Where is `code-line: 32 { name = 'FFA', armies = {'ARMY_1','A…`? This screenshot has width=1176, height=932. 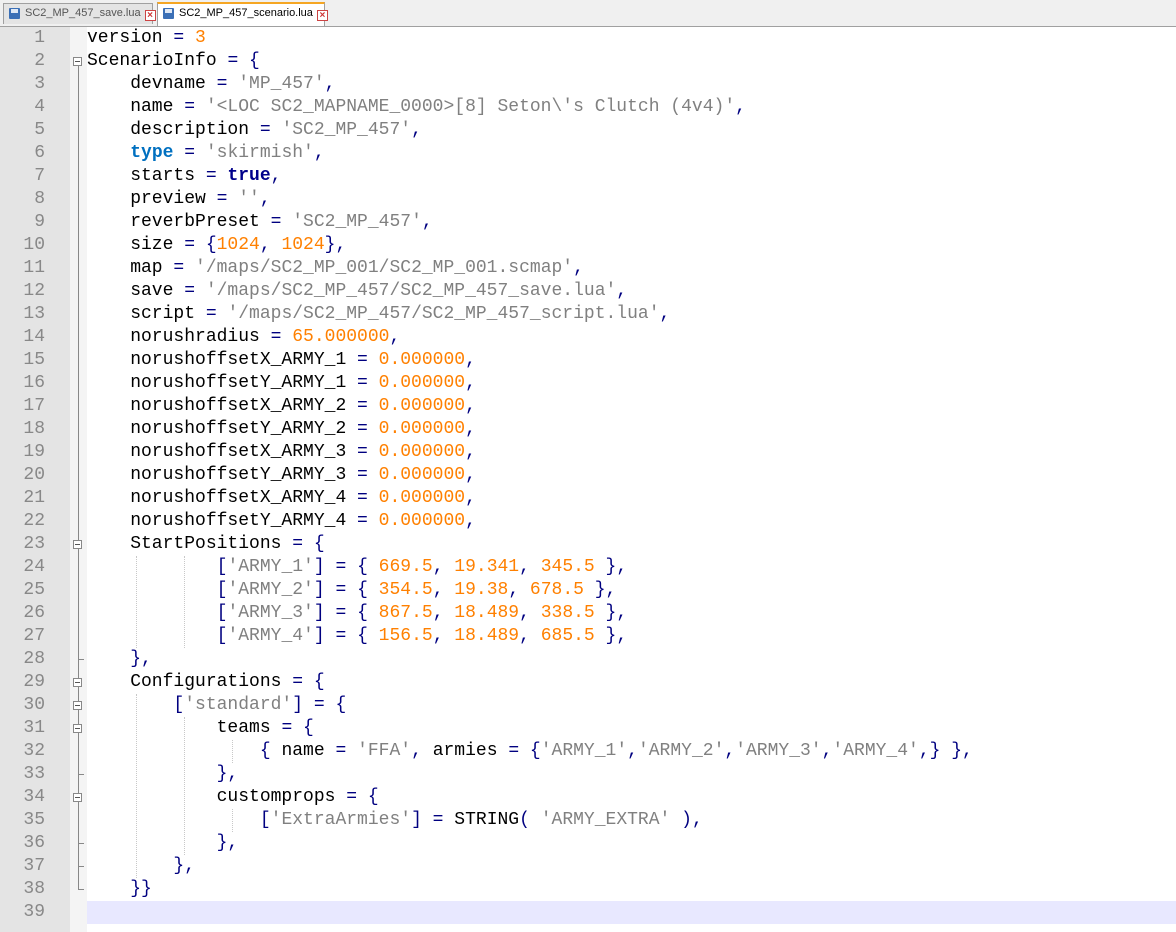 code-line: 32 { name = 'FFA', armies = {'ARMY_1','A… is located at coordinates (588, 751).